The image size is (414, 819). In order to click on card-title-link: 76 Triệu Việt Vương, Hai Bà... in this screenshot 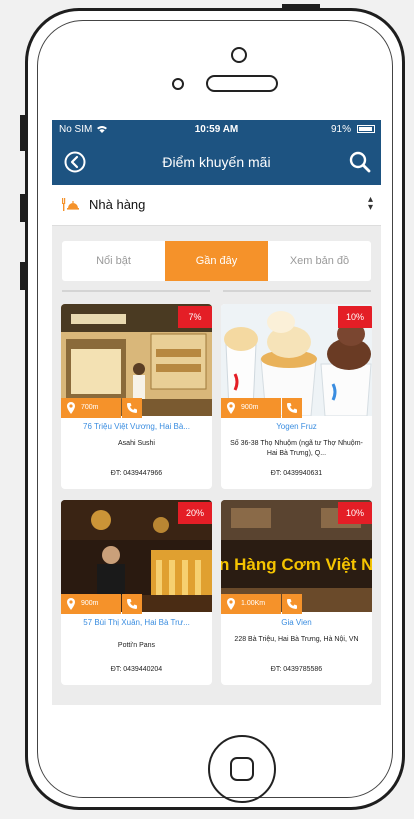, I will do `click(136, 426)`.